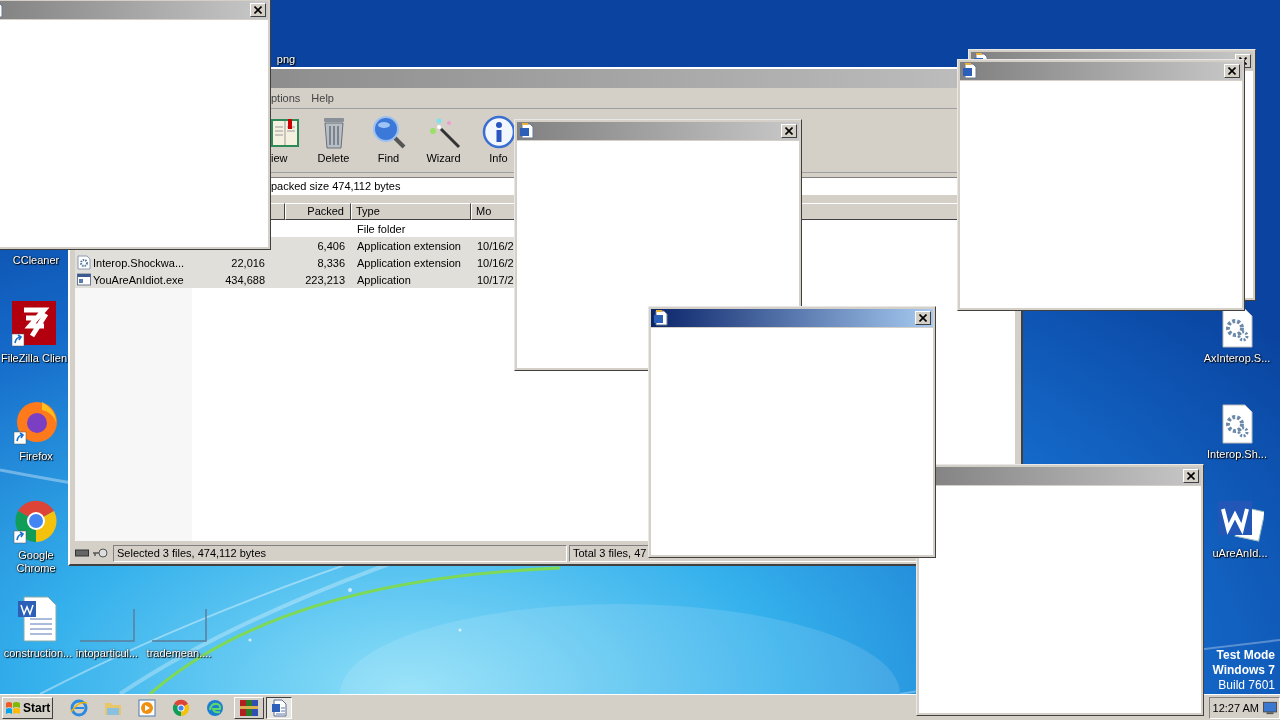 The image size is (1280, 720). I want to click on key-icon, so click(100, 553).